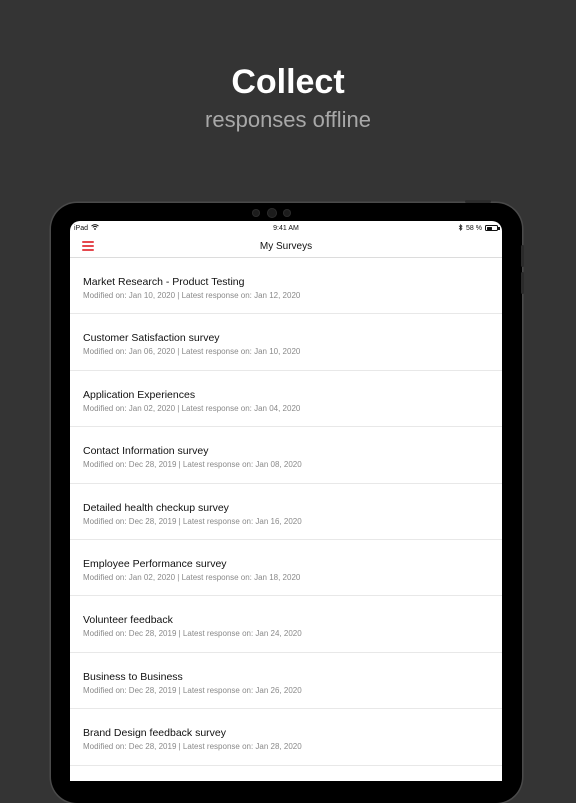 The width and height of the screenshot is (576, 803). What do you see at coordinates (288, 119) in the screenshot?
I see `hero-subtitle: responses offline` at bounding box center [288, 119].